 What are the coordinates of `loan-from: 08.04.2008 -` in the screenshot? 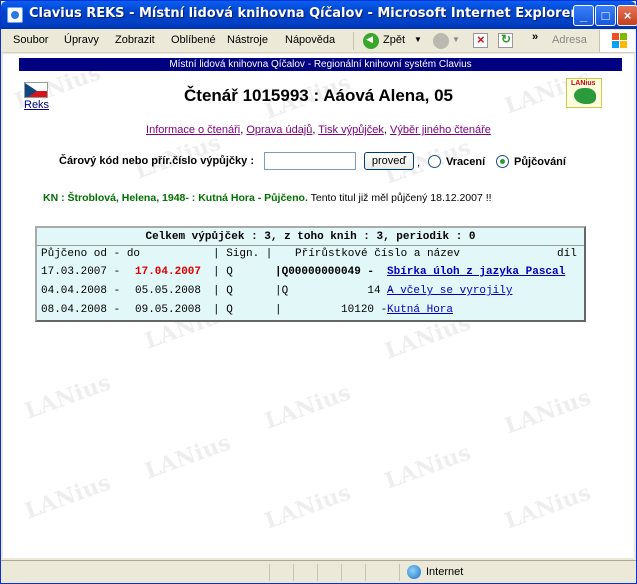 It's located at (81, 310).